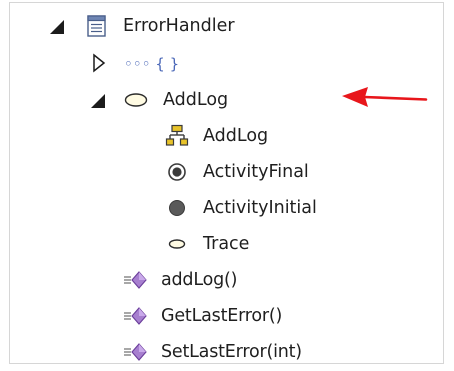  Describe the element at coordinates (179, 26) in the screenshot. I see `tree-node-label: ErrorHandler` at that location.